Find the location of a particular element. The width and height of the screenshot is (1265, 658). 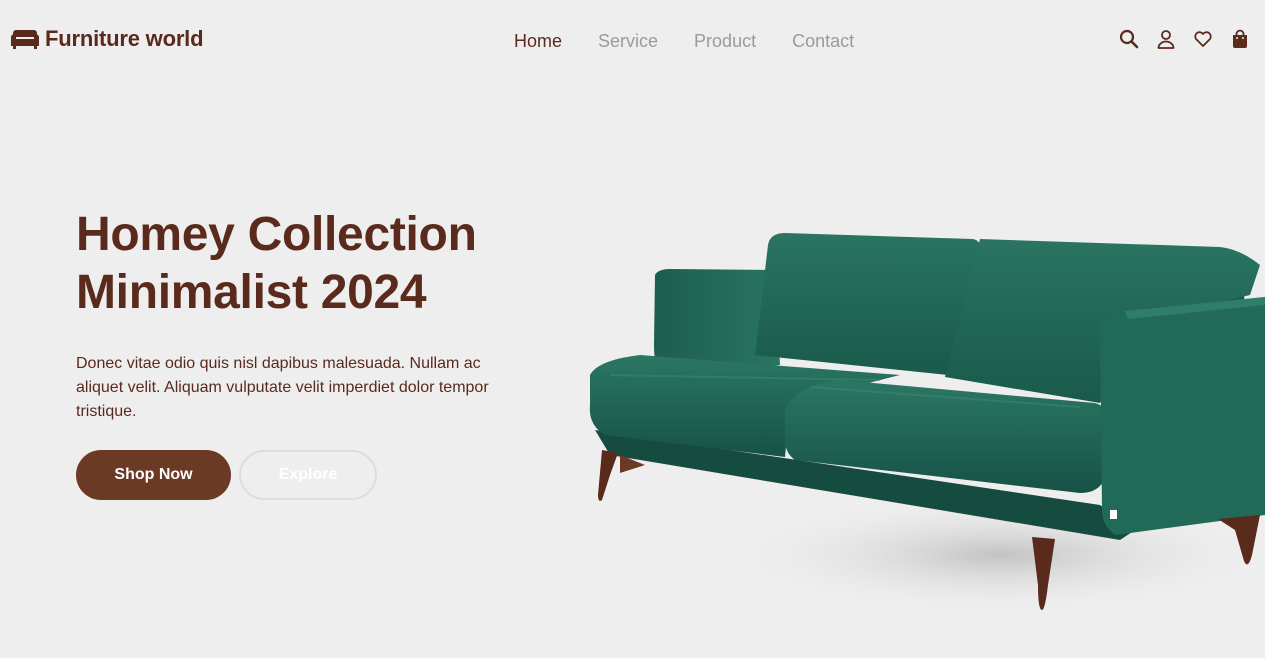

heart-icon is located at coordinates (1203, 39).